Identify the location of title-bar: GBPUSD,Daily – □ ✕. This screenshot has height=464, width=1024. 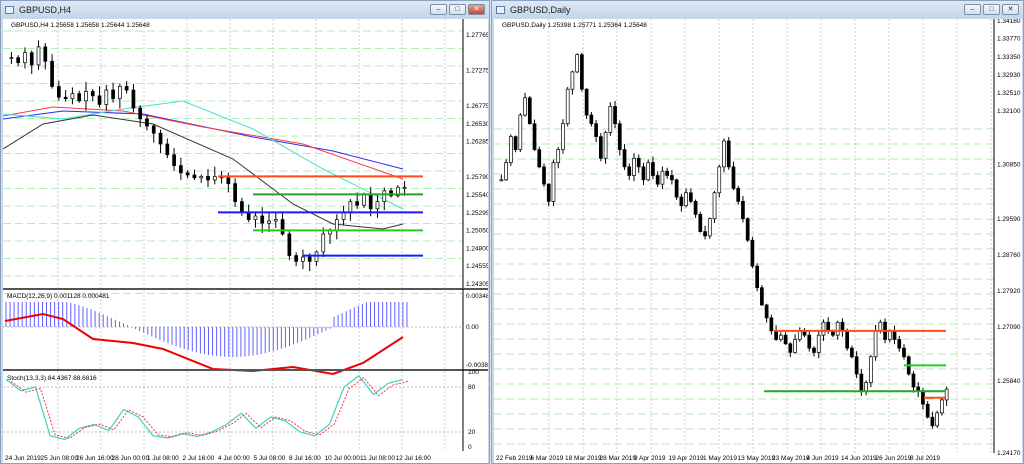
(757, 9).